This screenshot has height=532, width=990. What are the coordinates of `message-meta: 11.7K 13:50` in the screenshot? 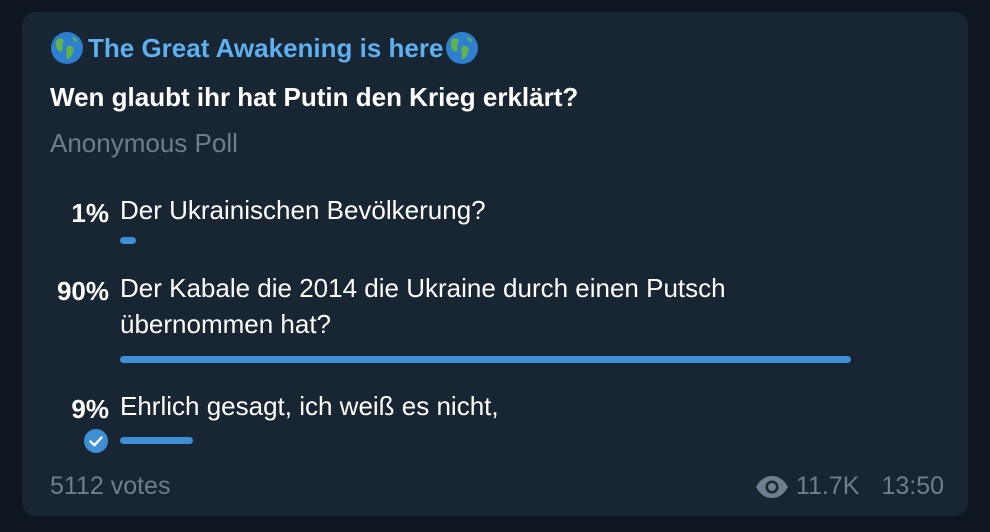 It's located at (849, 486).